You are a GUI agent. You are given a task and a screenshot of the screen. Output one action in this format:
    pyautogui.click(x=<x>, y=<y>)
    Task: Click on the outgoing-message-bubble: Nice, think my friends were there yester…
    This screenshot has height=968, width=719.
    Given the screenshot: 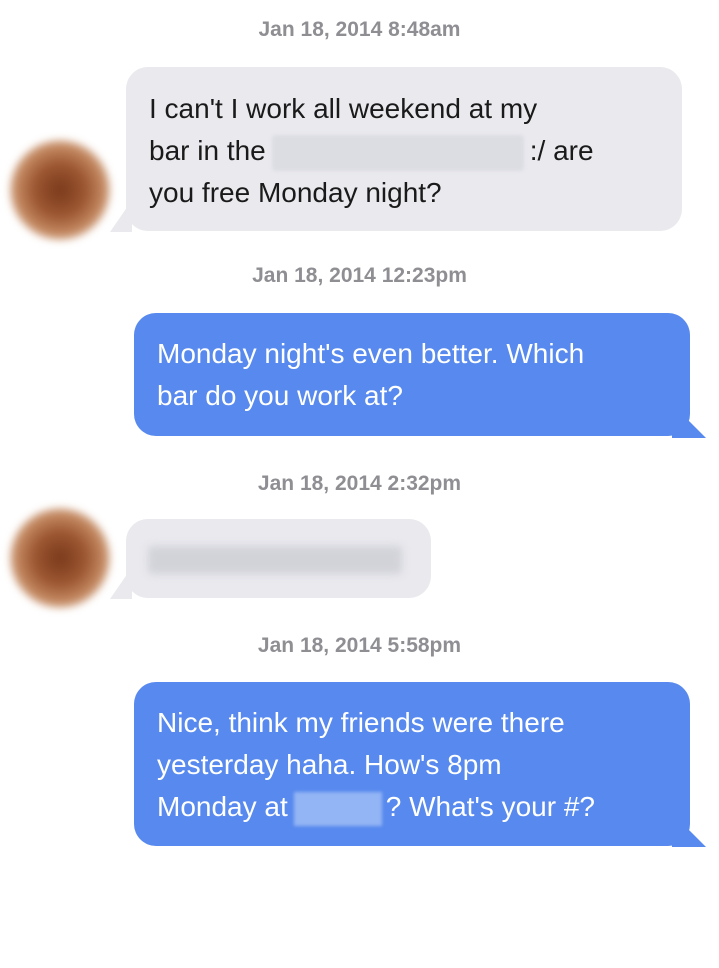 What is the action you would take?
    pyautogui.click(x=412, y=764)
    